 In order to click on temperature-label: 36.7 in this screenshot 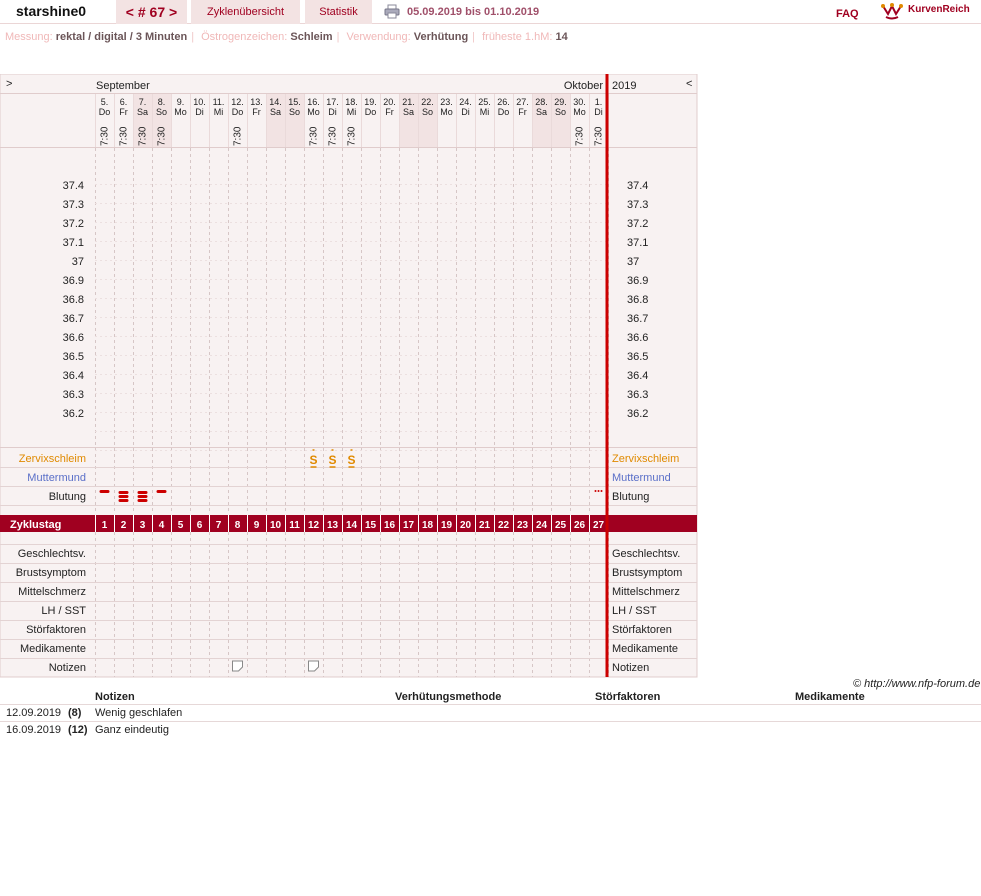, I will do `click(637, 319)`.